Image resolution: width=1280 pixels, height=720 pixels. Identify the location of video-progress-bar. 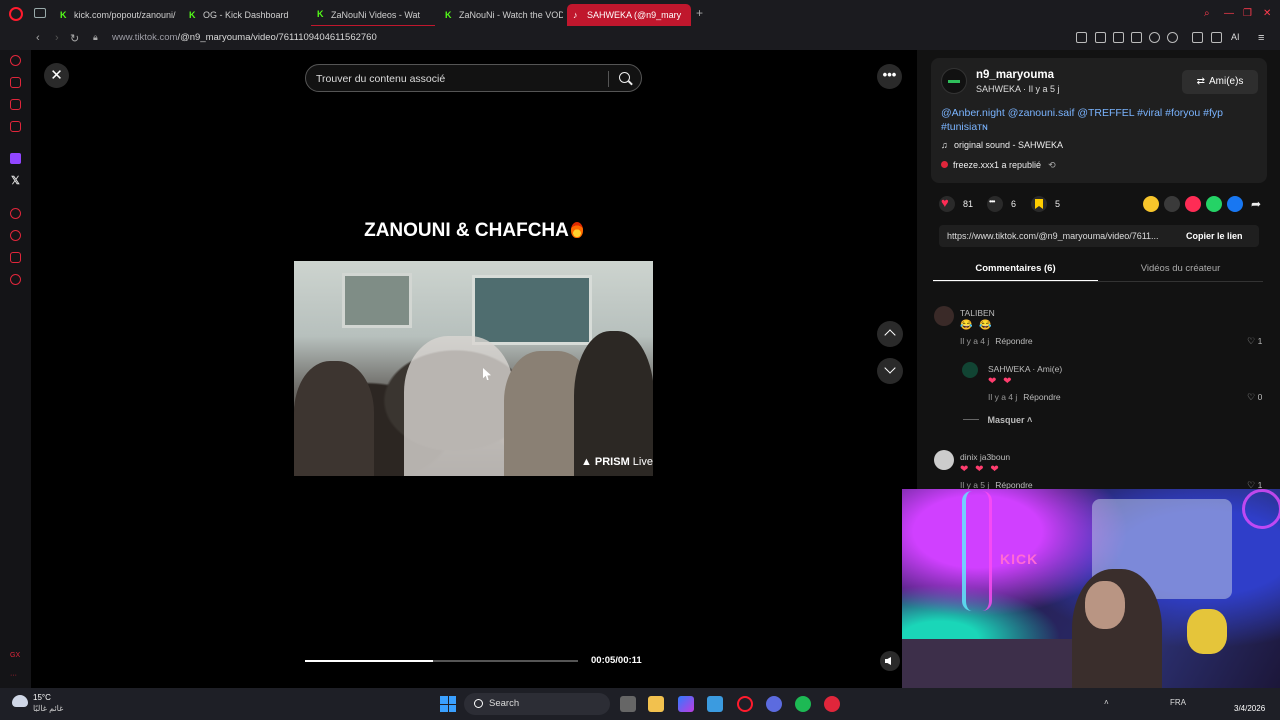
(441, 661).